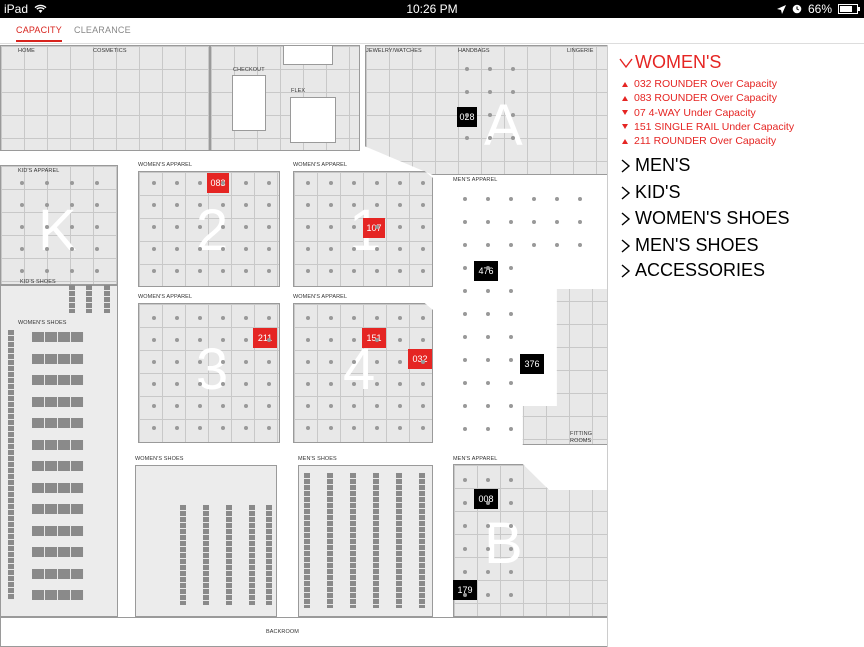 The image size is (864, 647). Describe the element at coordinates (218, 183) in the screenshot. I see `fixture-083: 083` at that location.